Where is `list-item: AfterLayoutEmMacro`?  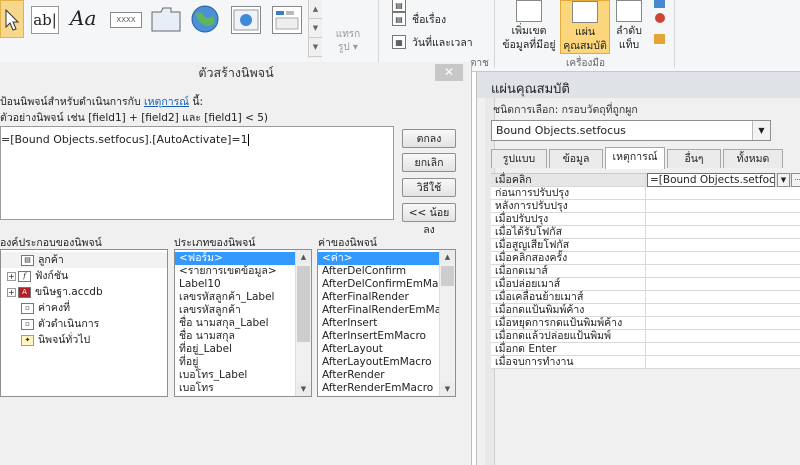
list-item: AfterLayoutEmMacro is located at coordinates (386, 362).